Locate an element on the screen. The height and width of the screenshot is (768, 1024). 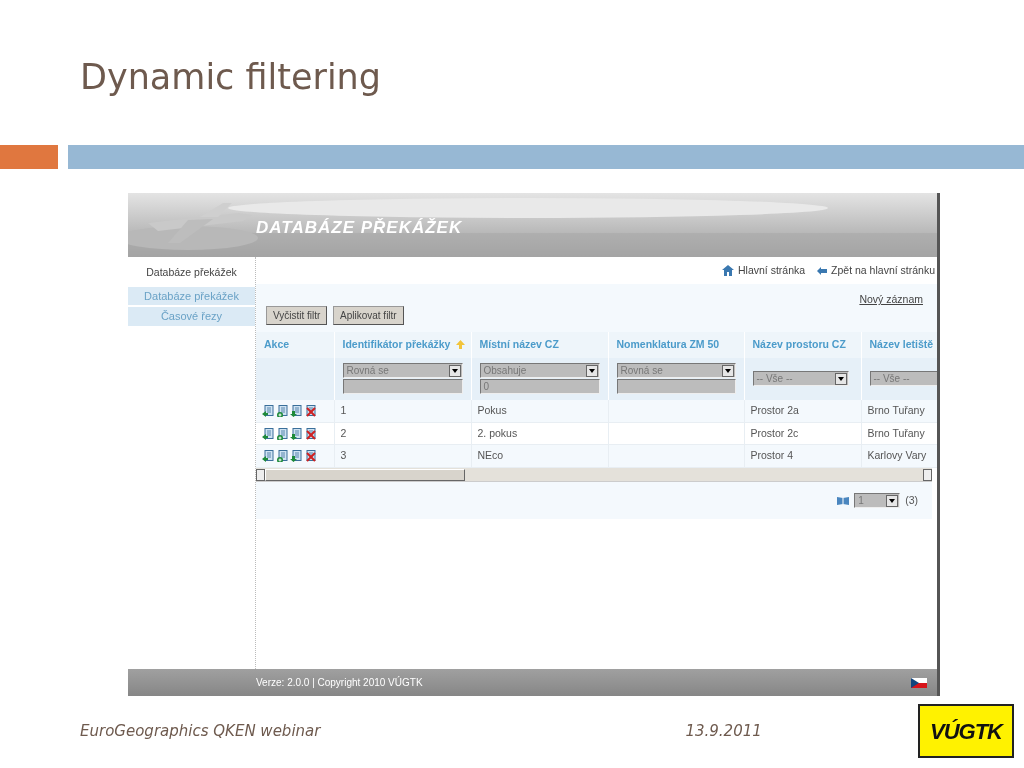
filter-input: 0 is located at coordinates (539, 387).